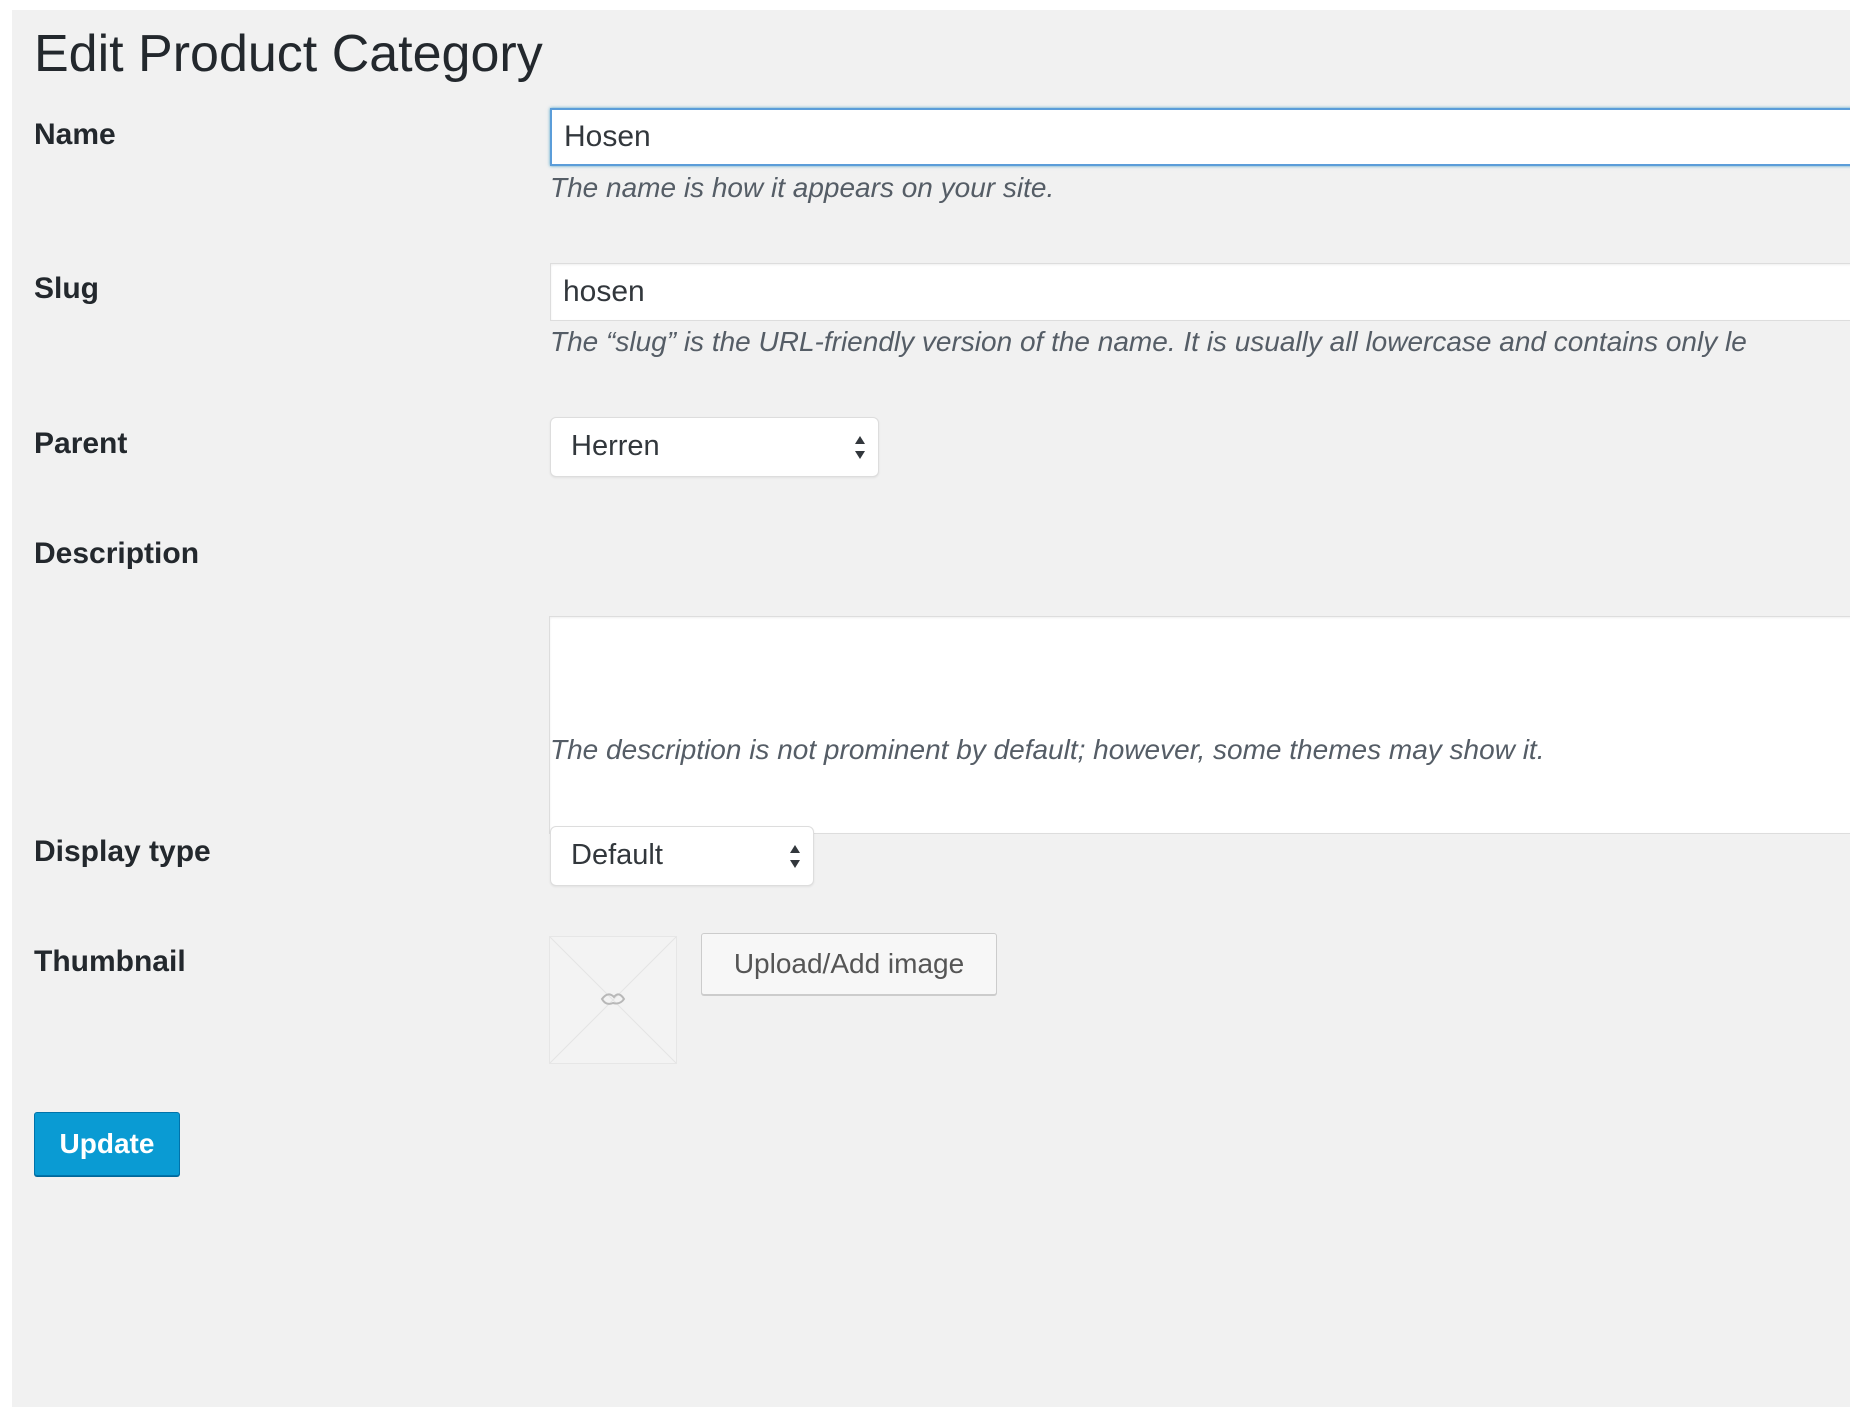 The image size is (1850, 1409). Describe the element at coordinates (617, 855) in the screenshot. I see `display-type-selected-value: Default` at that location.